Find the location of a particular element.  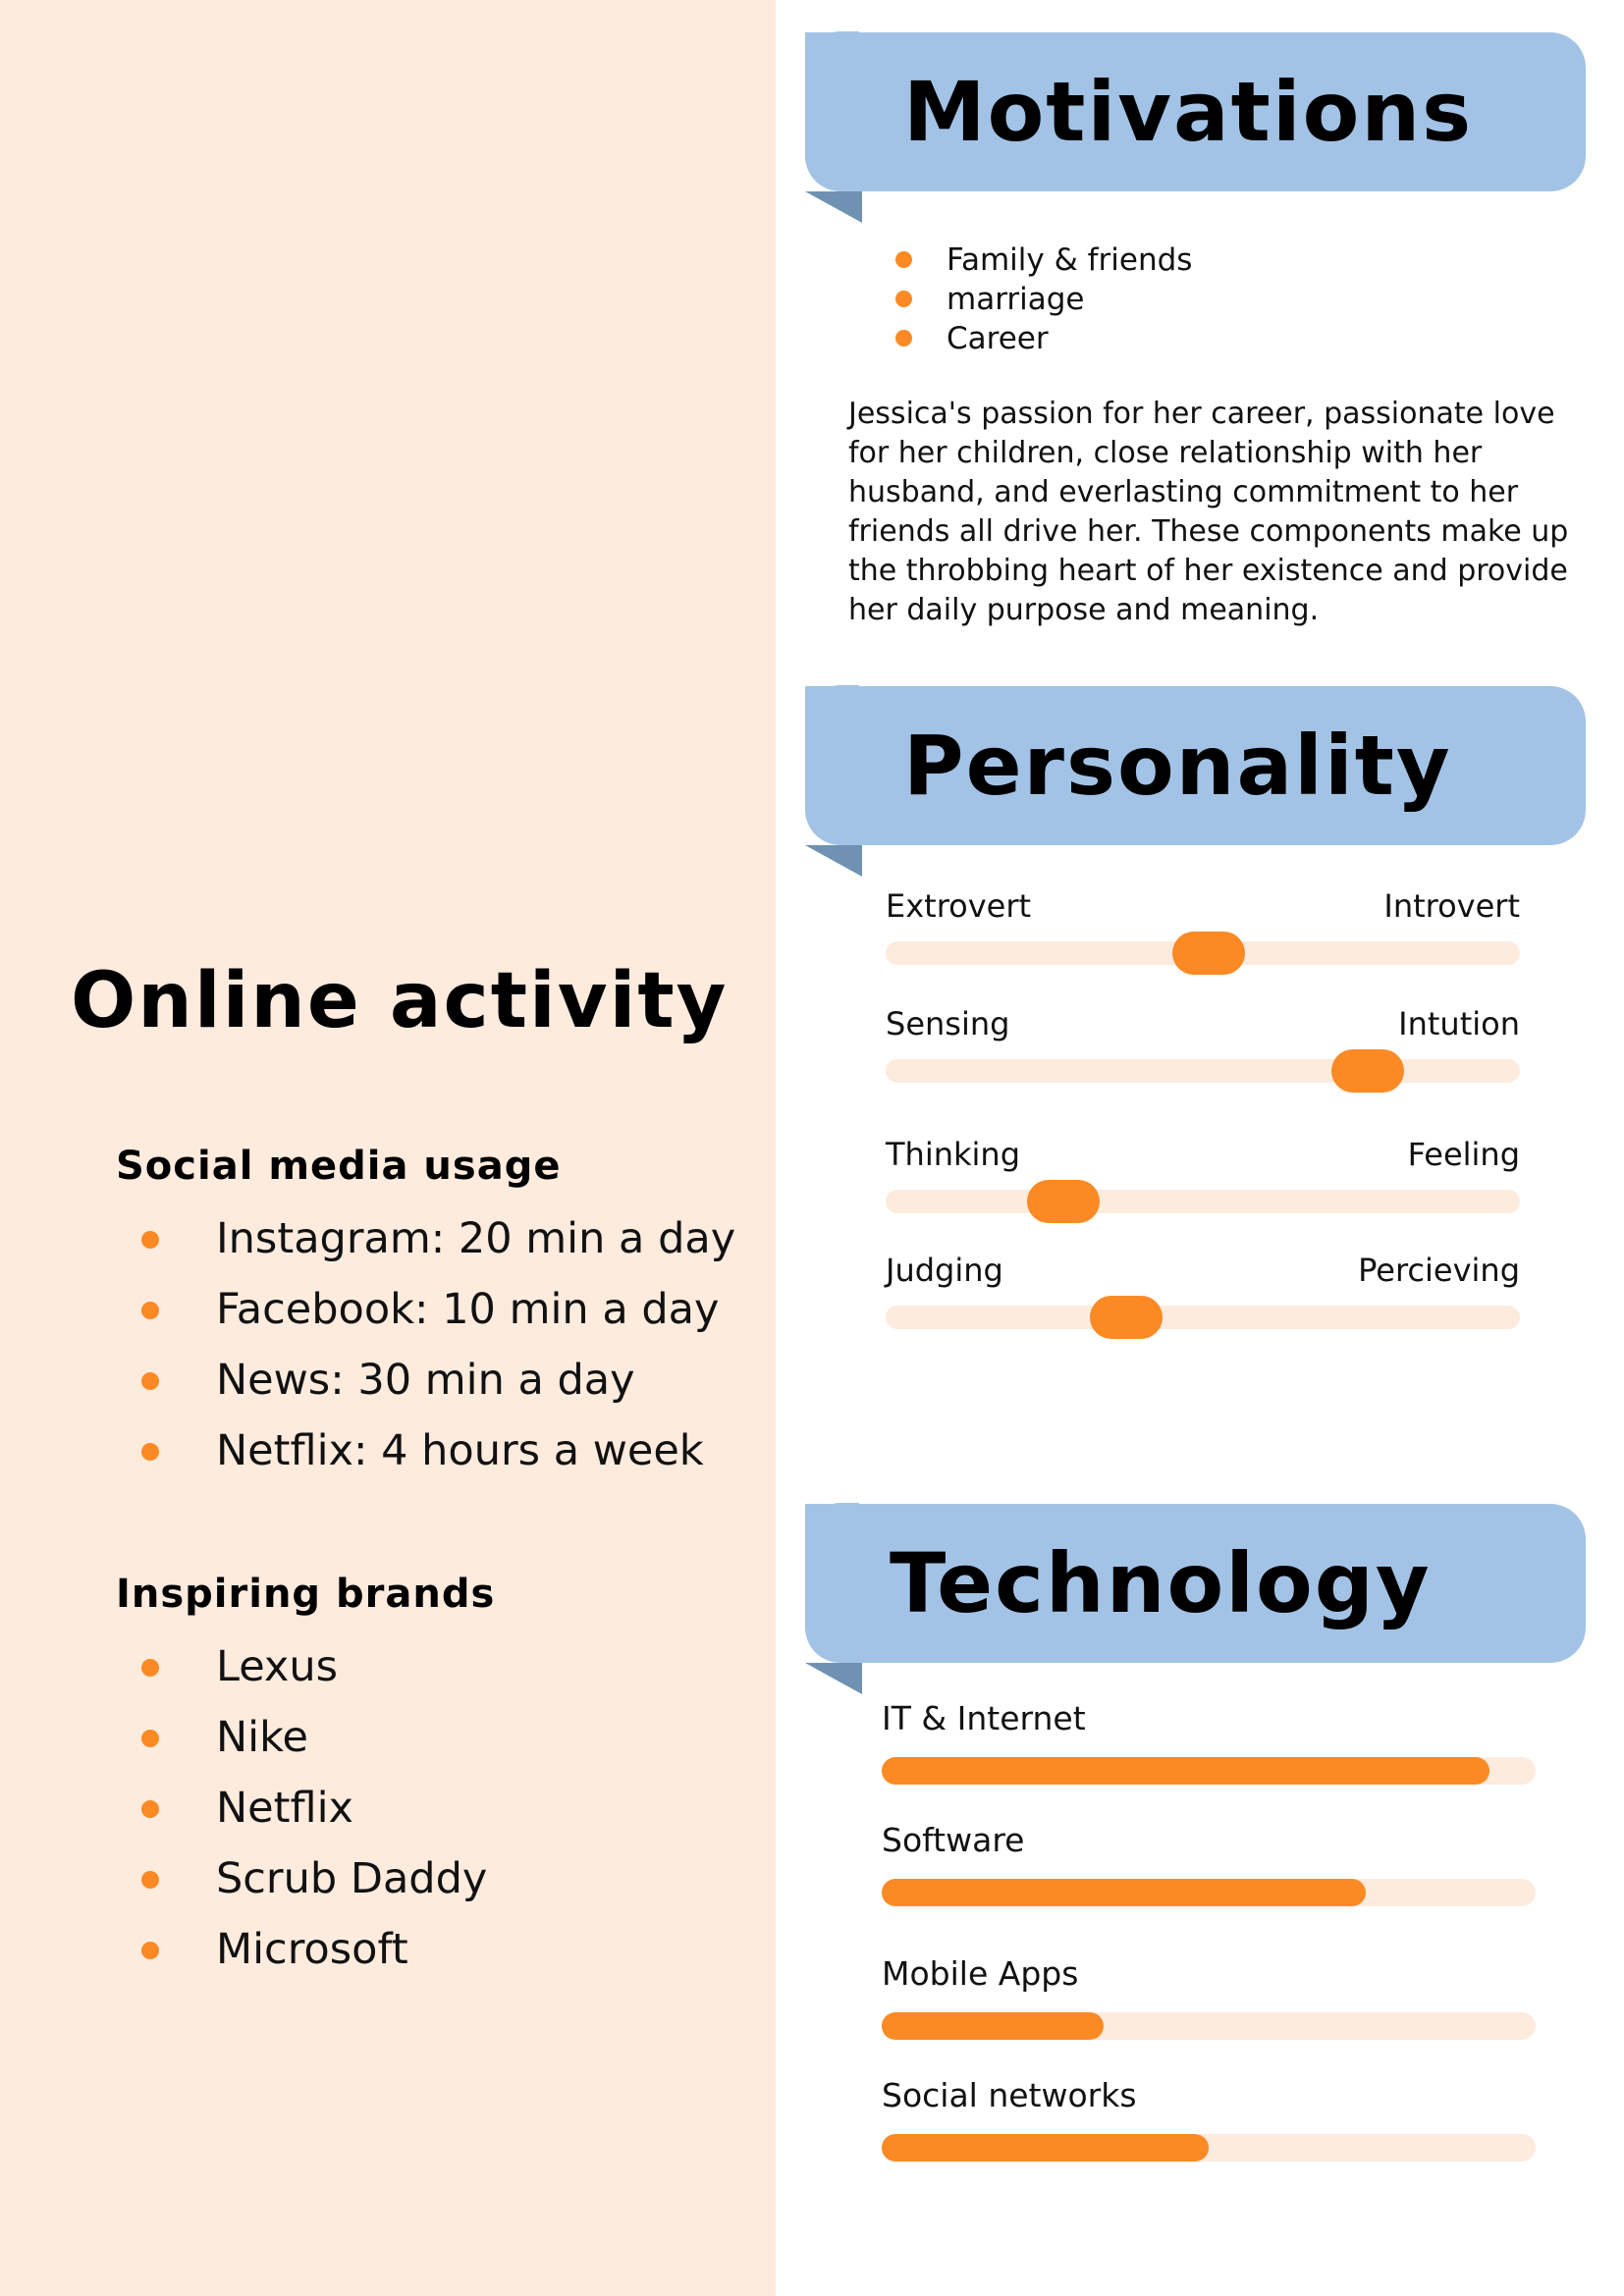

trait-thinking-feeling: Thinking Feeling is located at coordinates (1203, 1184).